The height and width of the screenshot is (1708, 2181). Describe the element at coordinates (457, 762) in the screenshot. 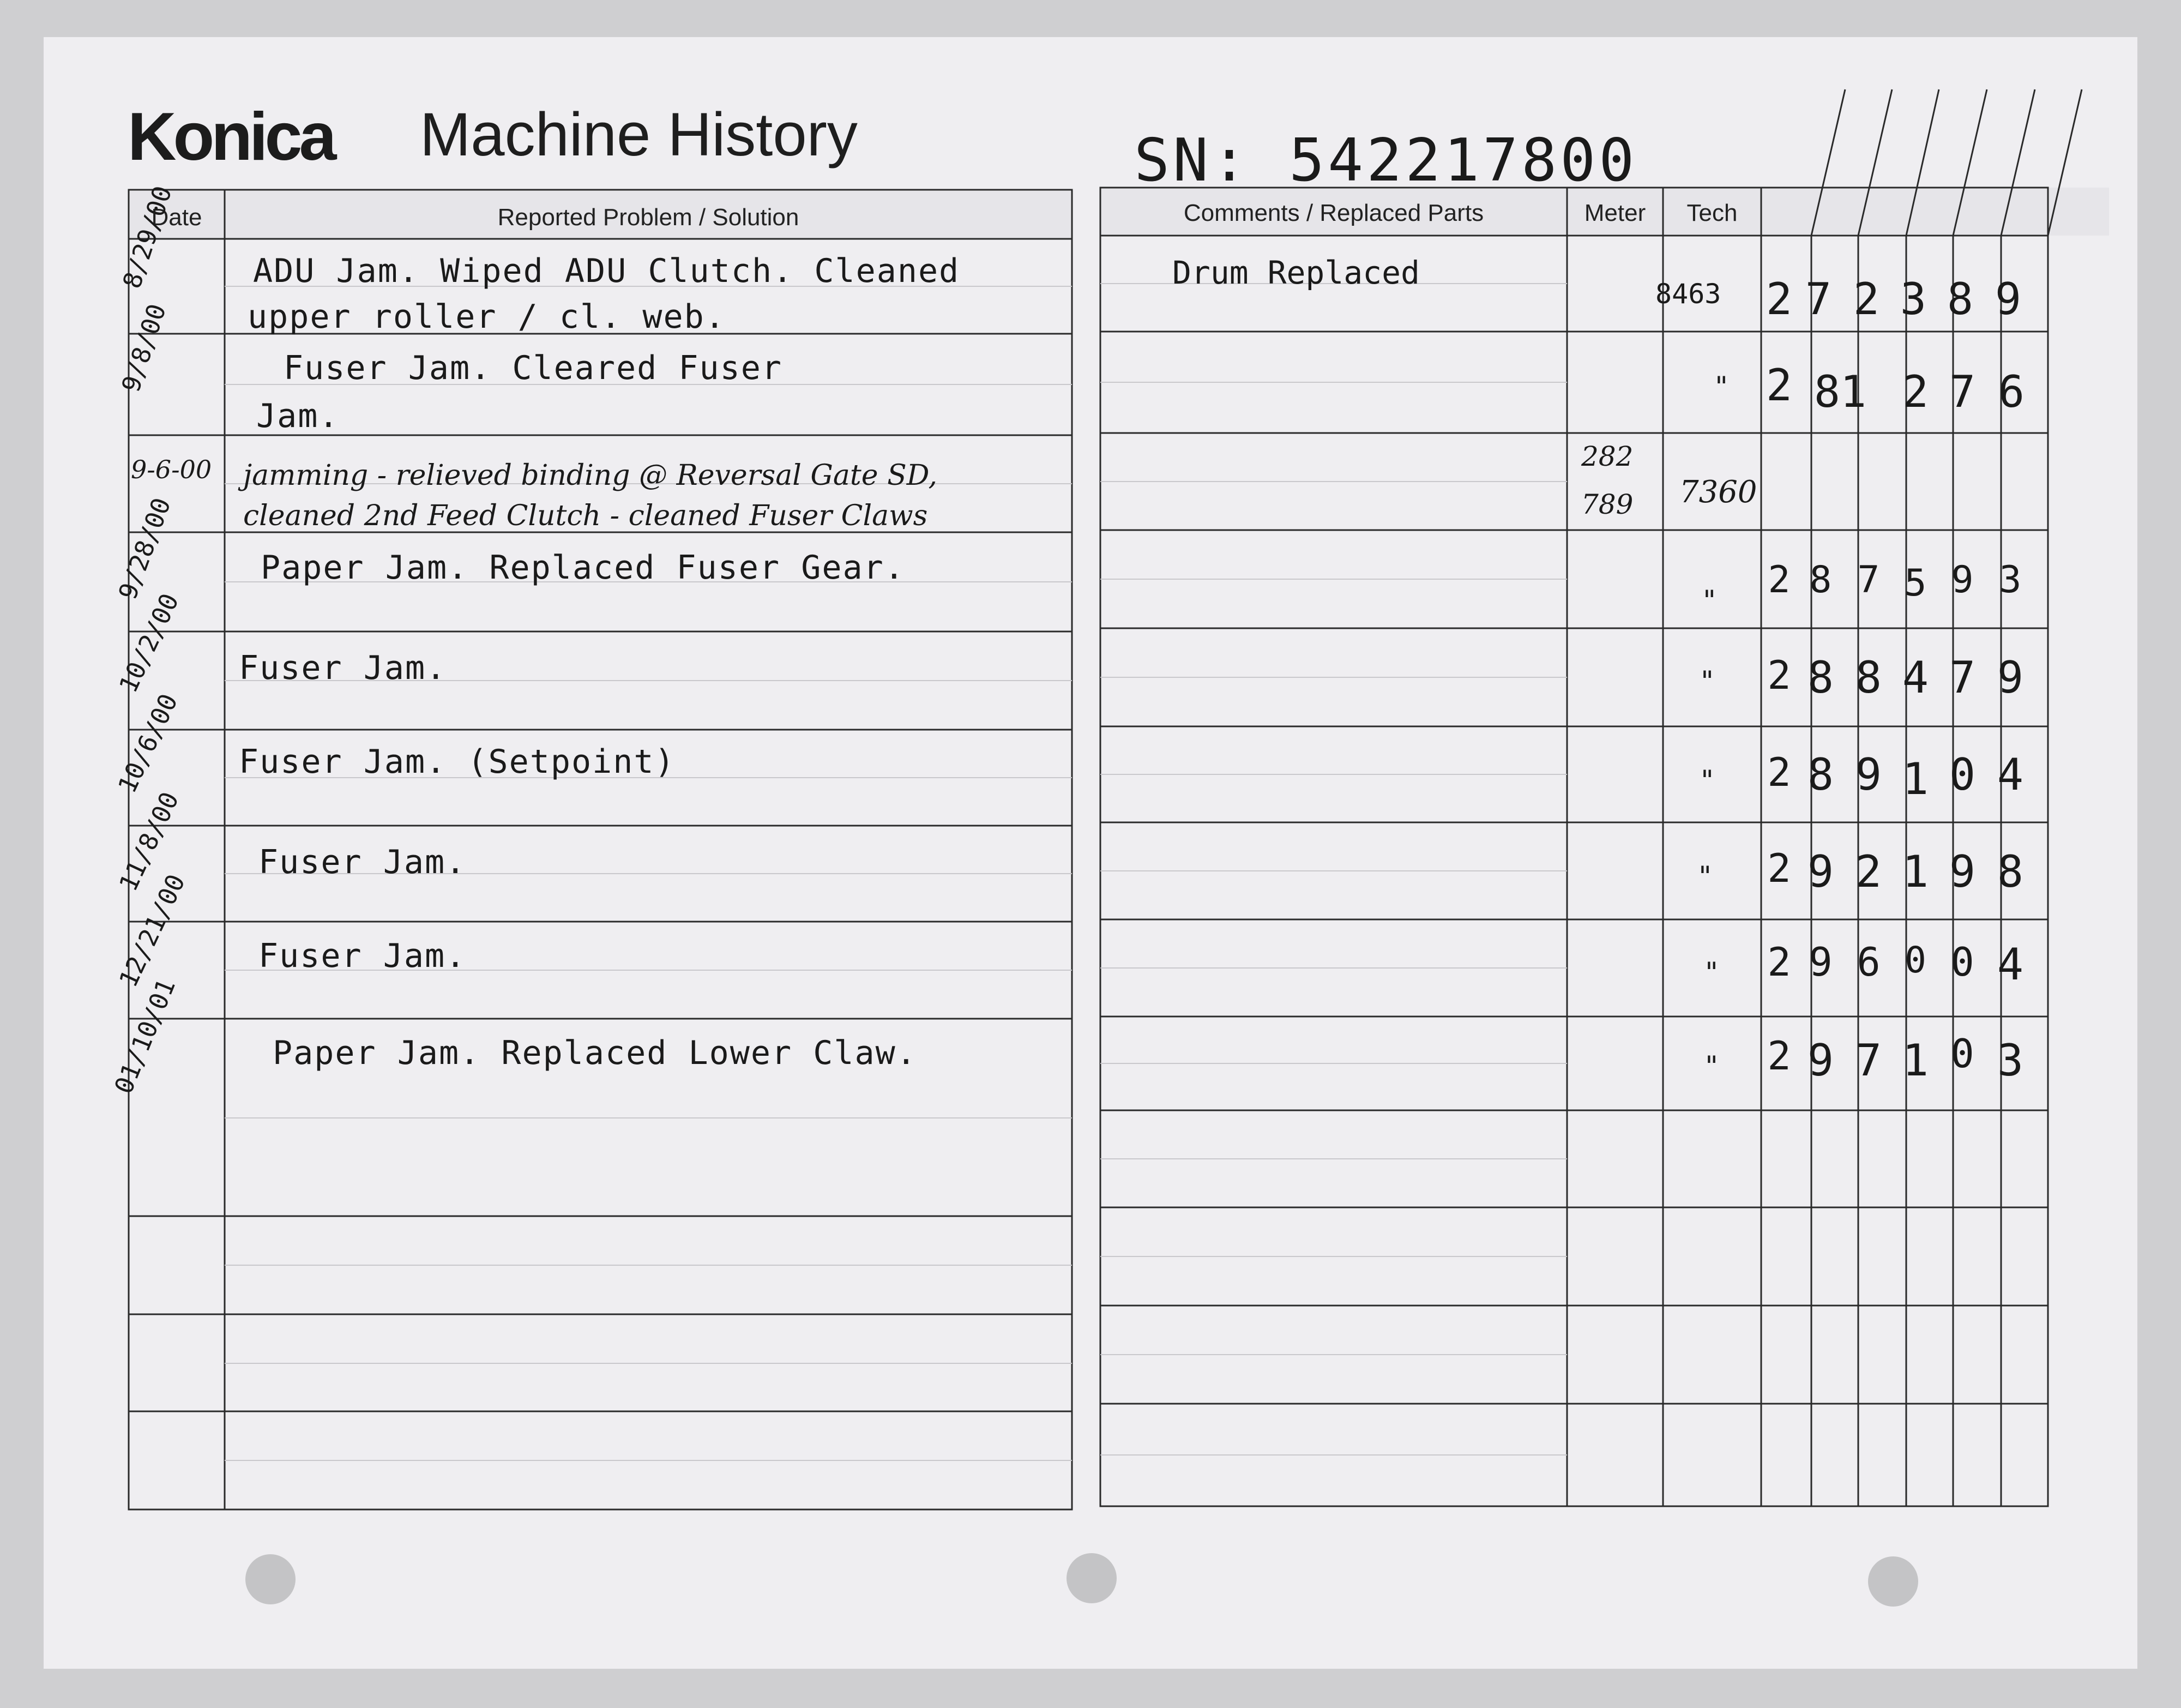

I see `entry-problem-line: Fuser Jam. (Setpoint)` at that location.